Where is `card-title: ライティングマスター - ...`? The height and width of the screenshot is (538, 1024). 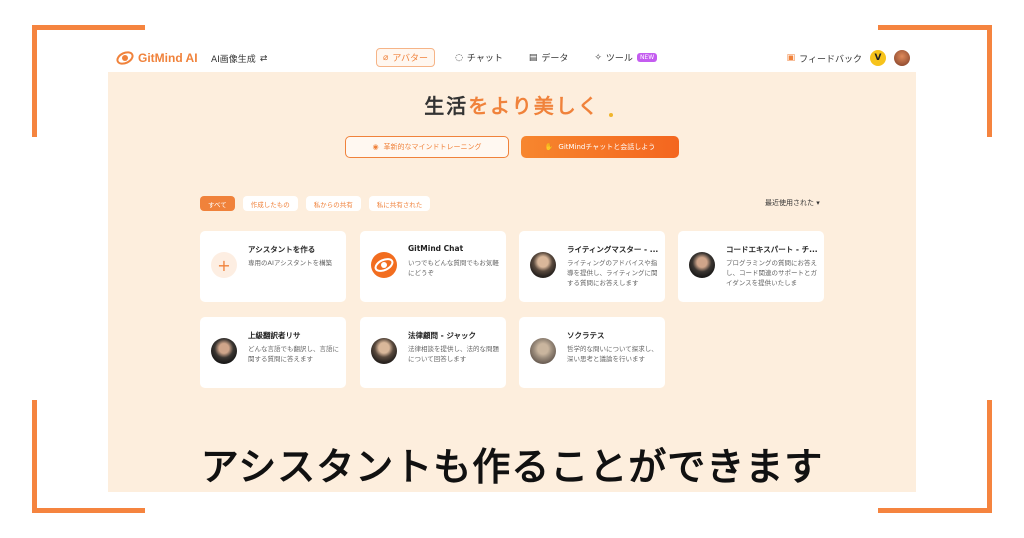 card-title: ライティングマスター - ... is located at coordinates (613, 249).